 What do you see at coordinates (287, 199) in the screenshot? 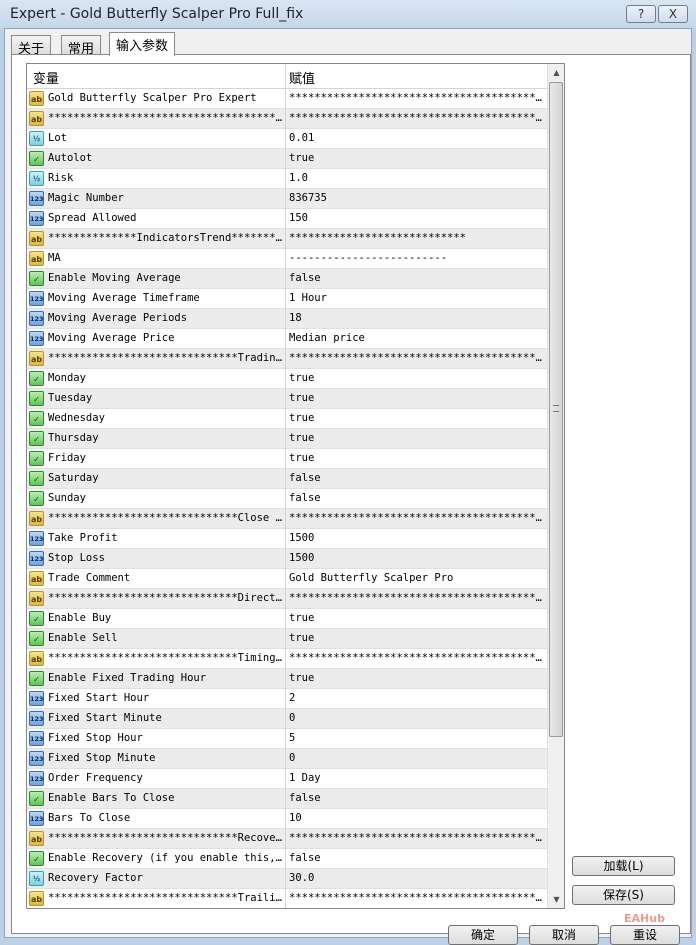
I see `table-row: 123 Magic Number 836735` at bounding box center [287, 199].